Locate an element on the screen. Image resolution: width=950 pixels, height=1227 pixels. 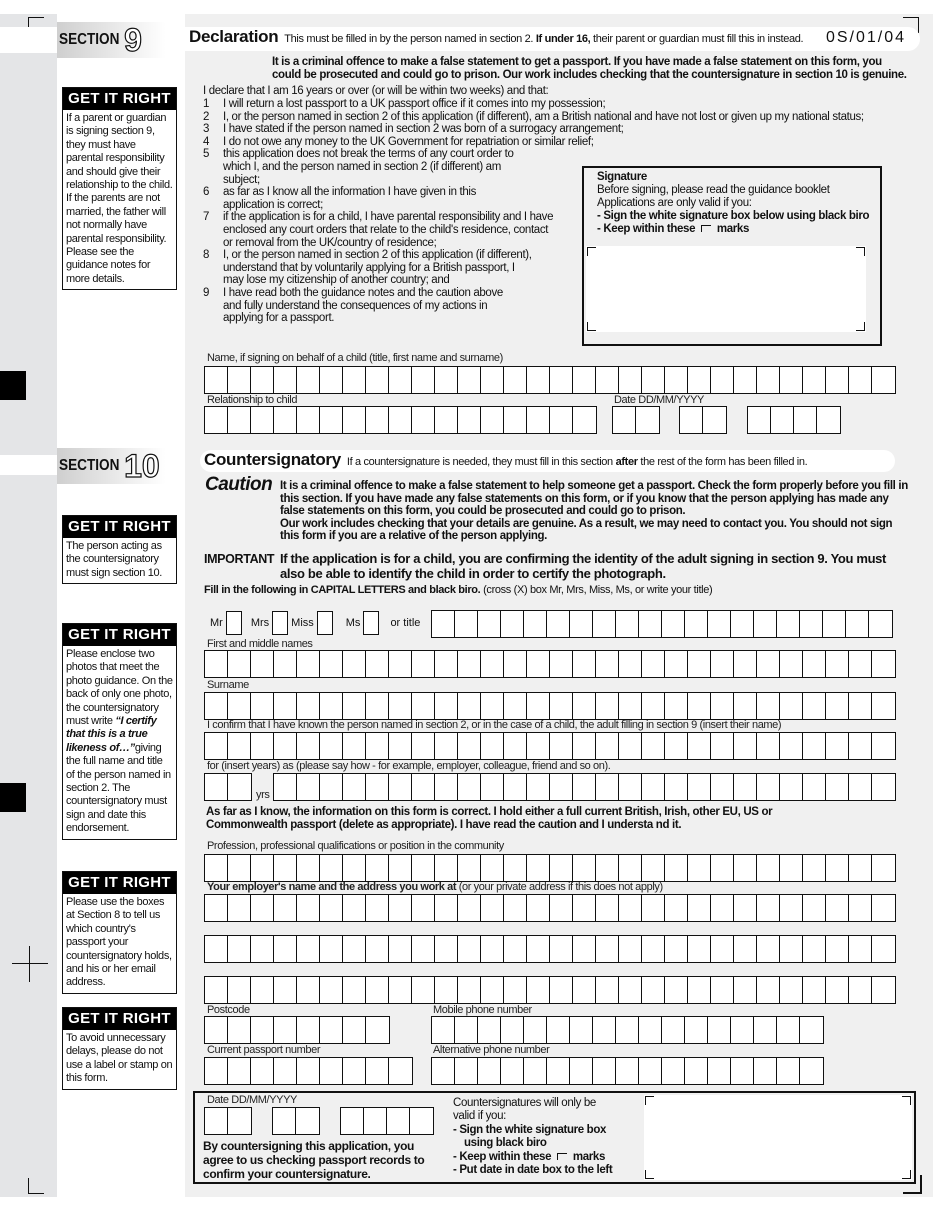
countersignature-box is located at coordinates (778, 1137).